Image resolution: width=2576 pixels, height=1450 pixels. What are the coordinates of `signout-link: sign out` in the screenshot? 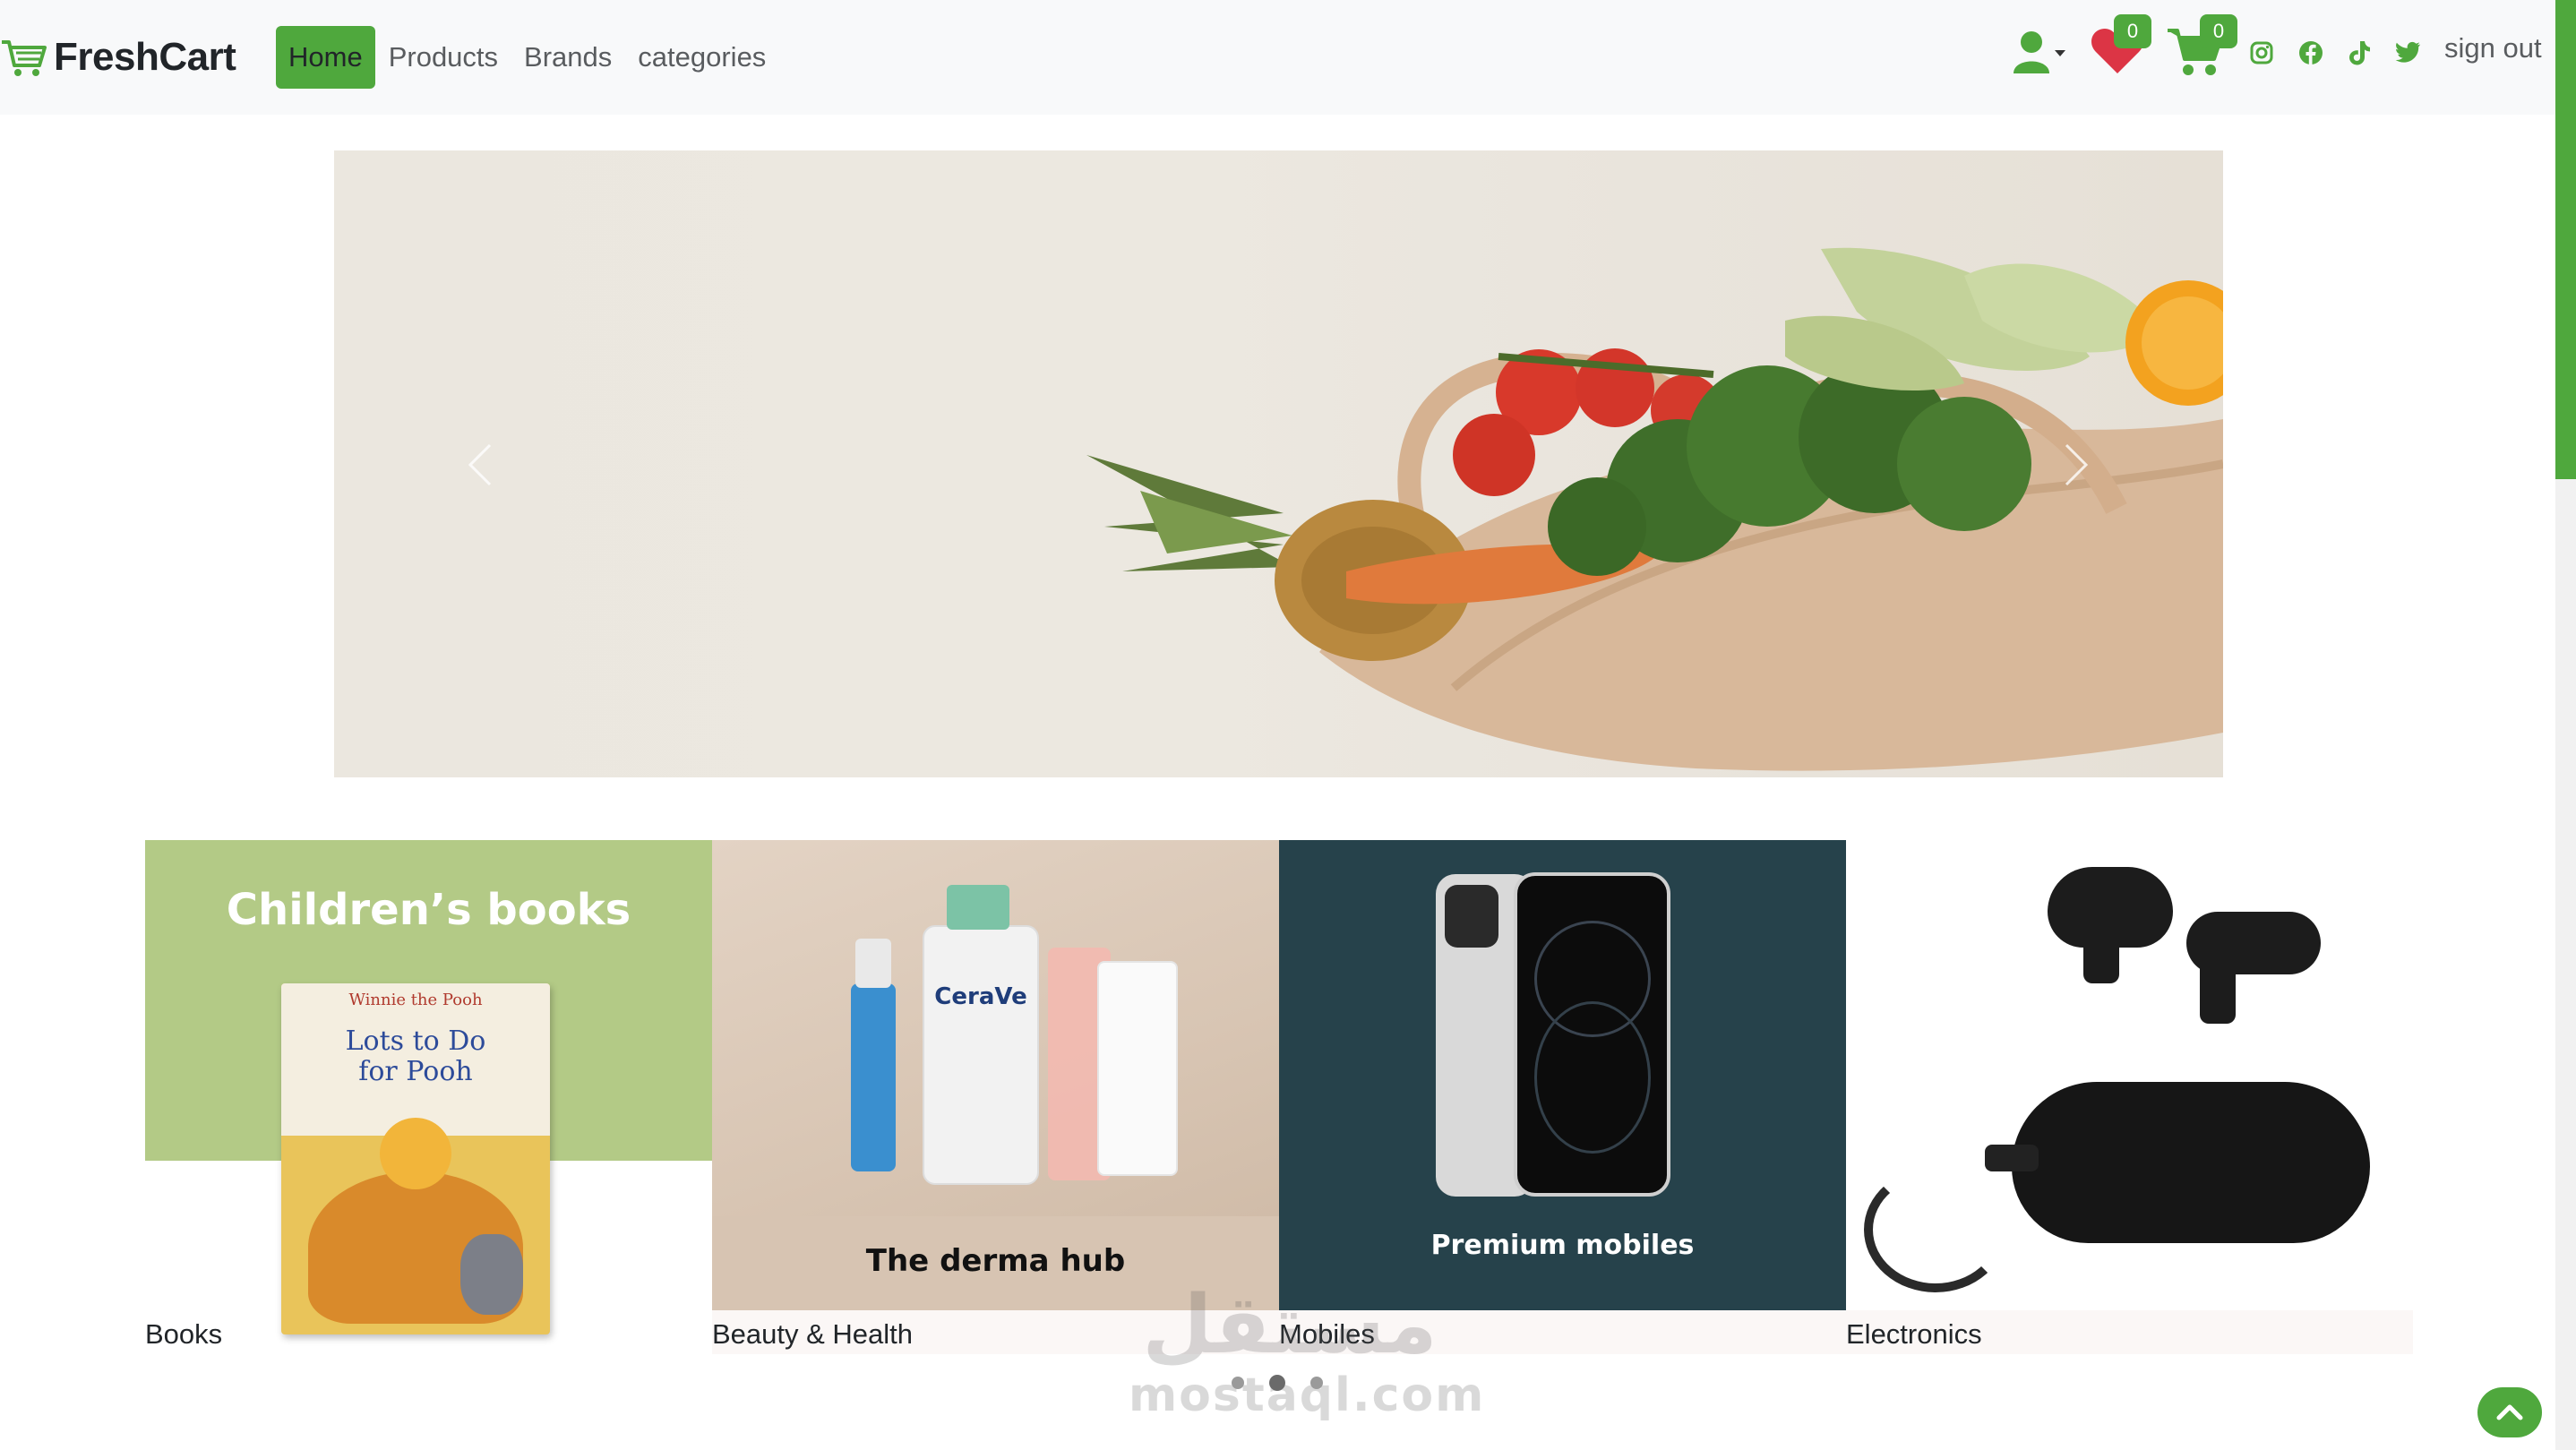 It's located at (2493, 48).